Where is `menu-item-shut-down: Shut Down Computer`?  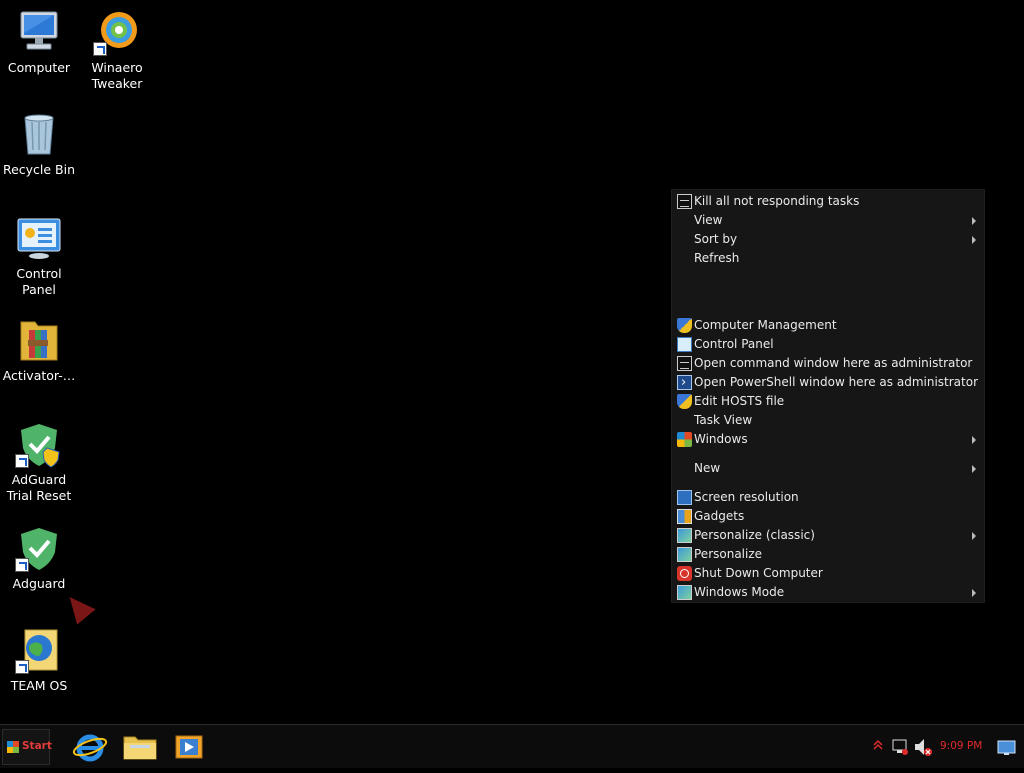
menu-item-shut-down: Shut Down Computer is located at coordinates (828, 573).